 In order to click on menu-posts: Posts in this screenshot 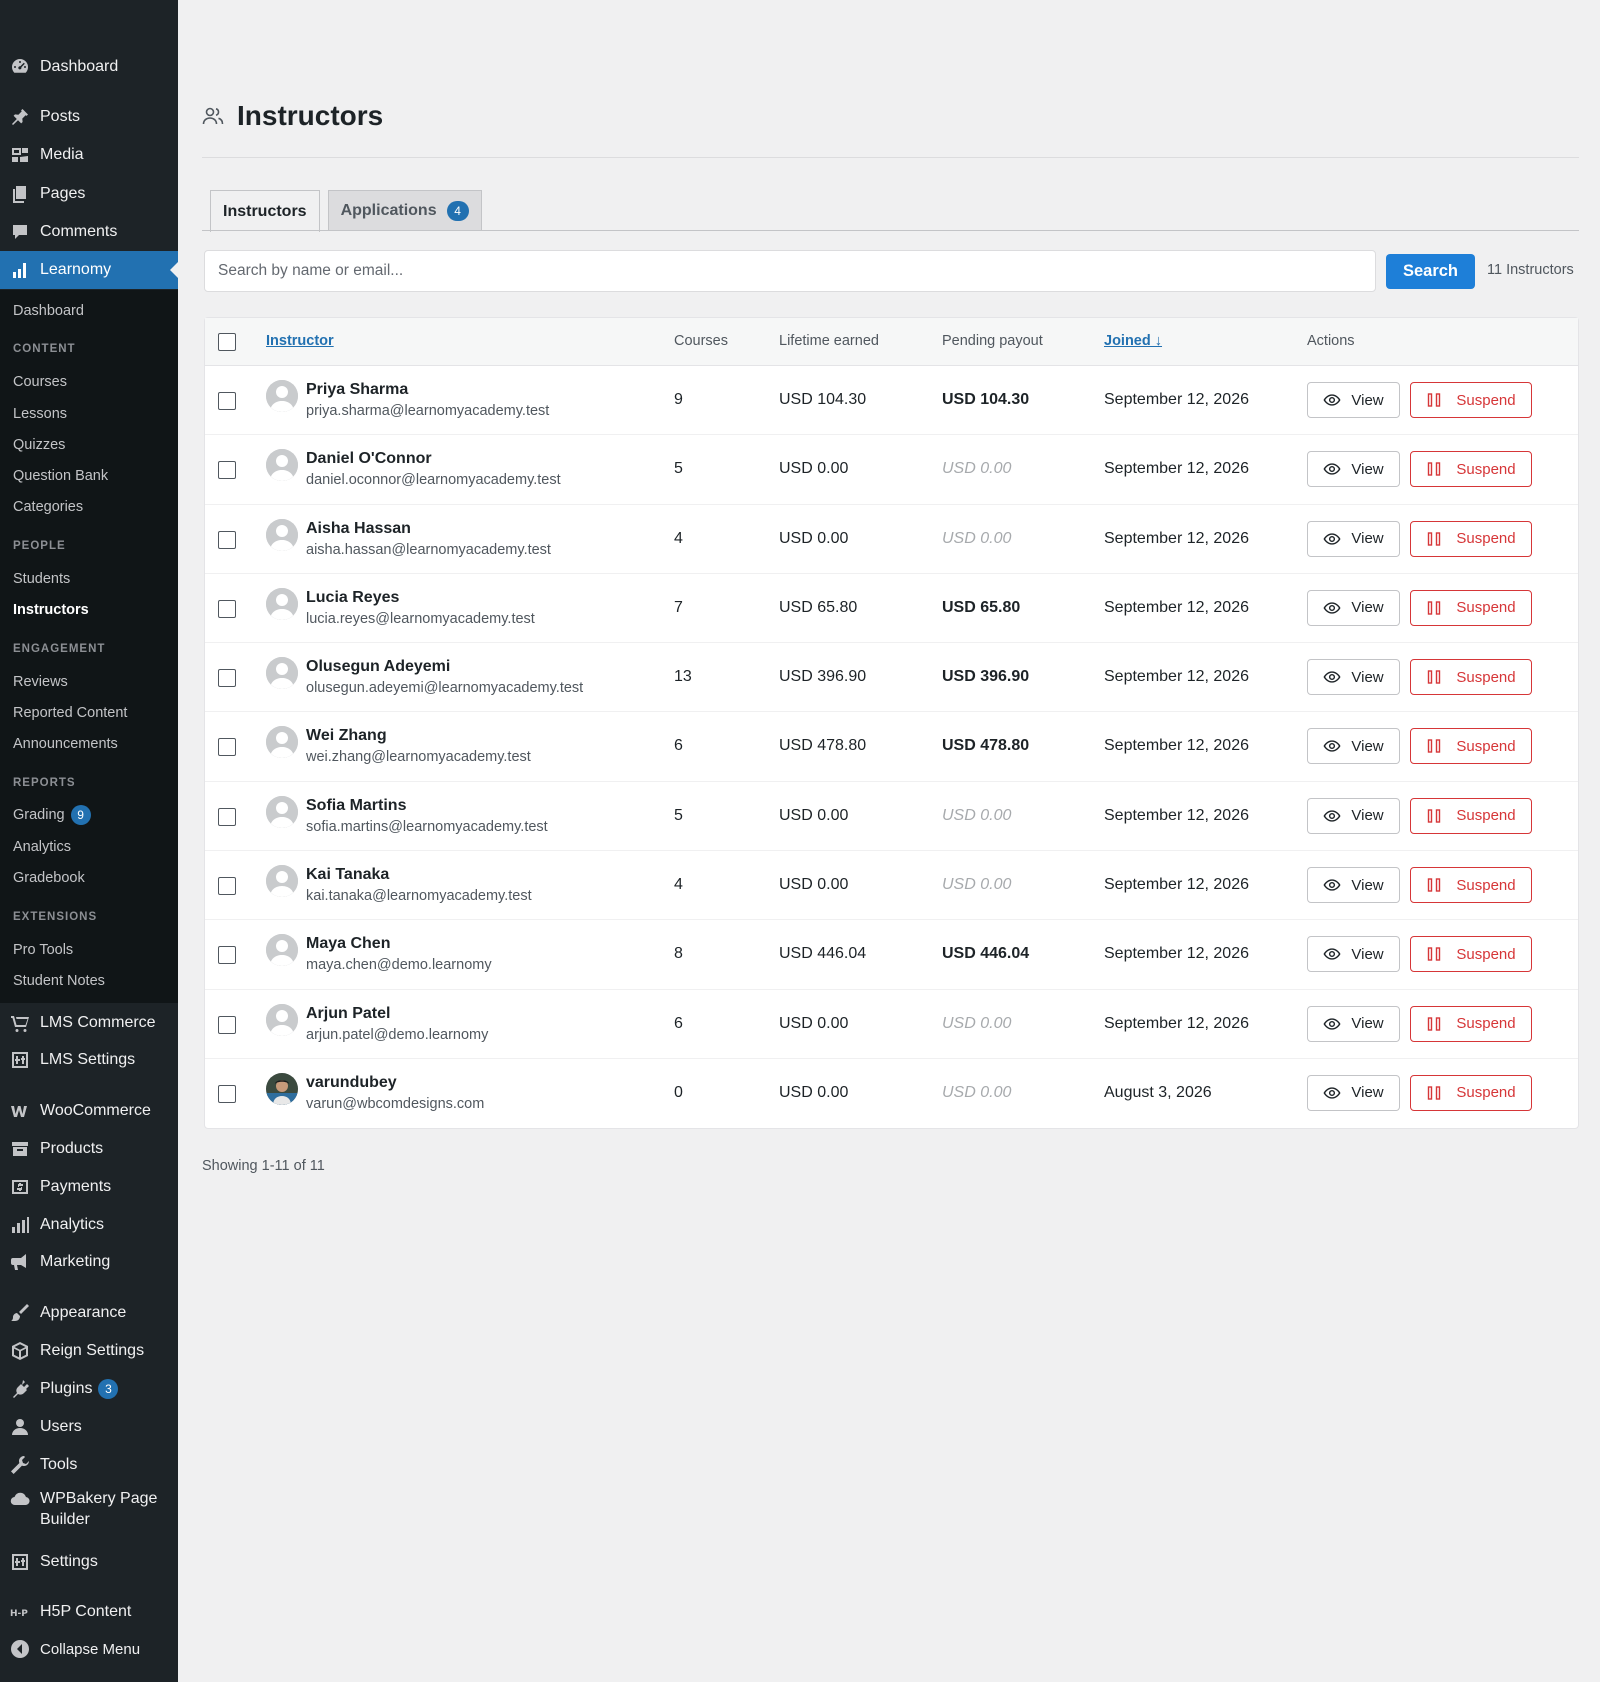, I will do `click(89, 117)`.